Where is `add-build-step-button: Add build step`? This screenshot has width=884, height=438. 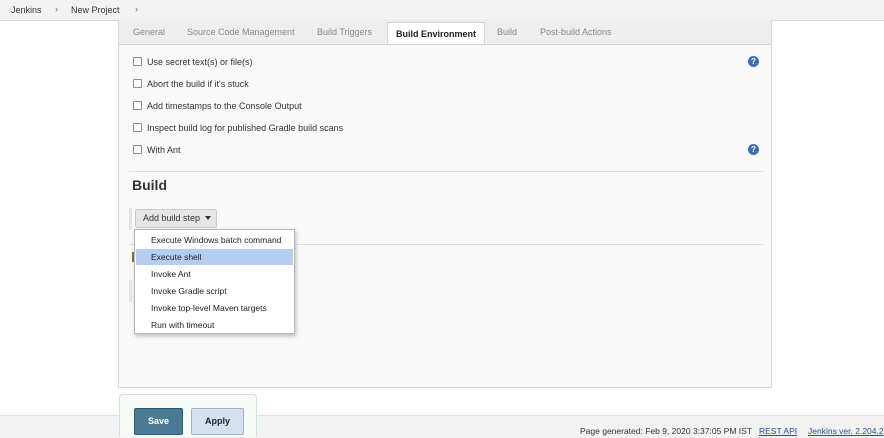 add-build-step-button: Add build step is located at coordinates (176, 218).